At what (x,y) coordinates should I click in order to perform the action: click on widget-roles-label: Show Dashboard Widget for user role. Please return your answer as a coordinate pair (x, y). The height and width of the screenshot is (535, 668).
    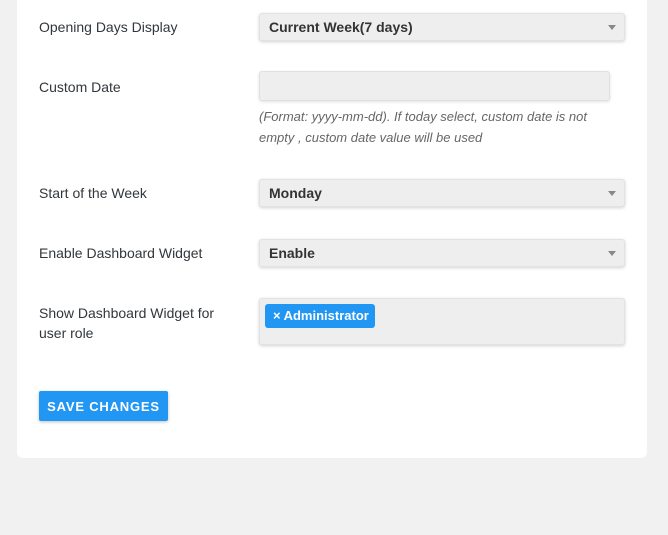
    Looking at the image, I should click on (127, 323).